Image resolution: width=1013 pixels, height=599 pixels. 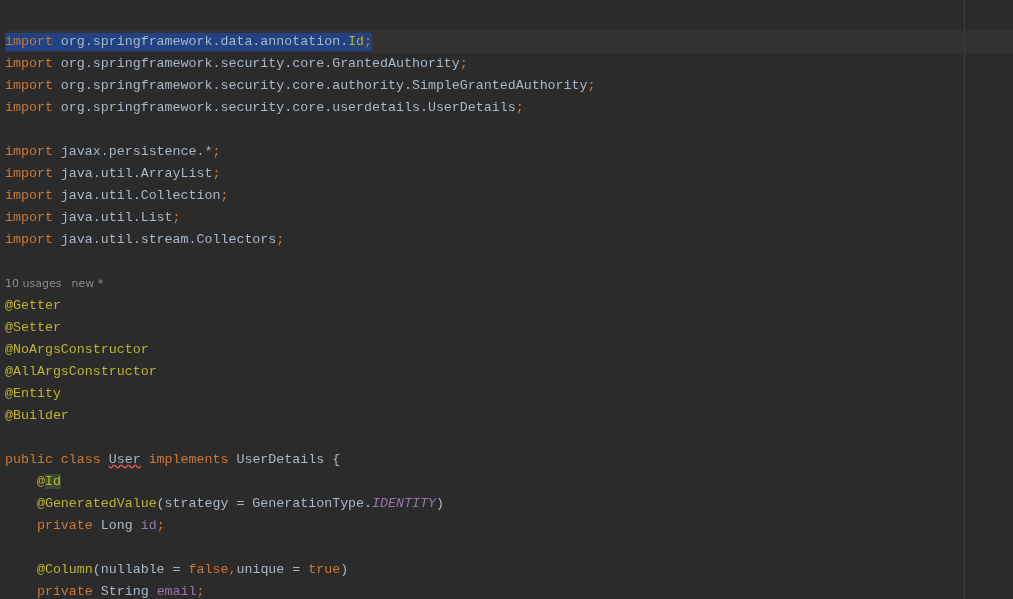 I want to click on code-line: private String email;, so click(x=120, y=591).